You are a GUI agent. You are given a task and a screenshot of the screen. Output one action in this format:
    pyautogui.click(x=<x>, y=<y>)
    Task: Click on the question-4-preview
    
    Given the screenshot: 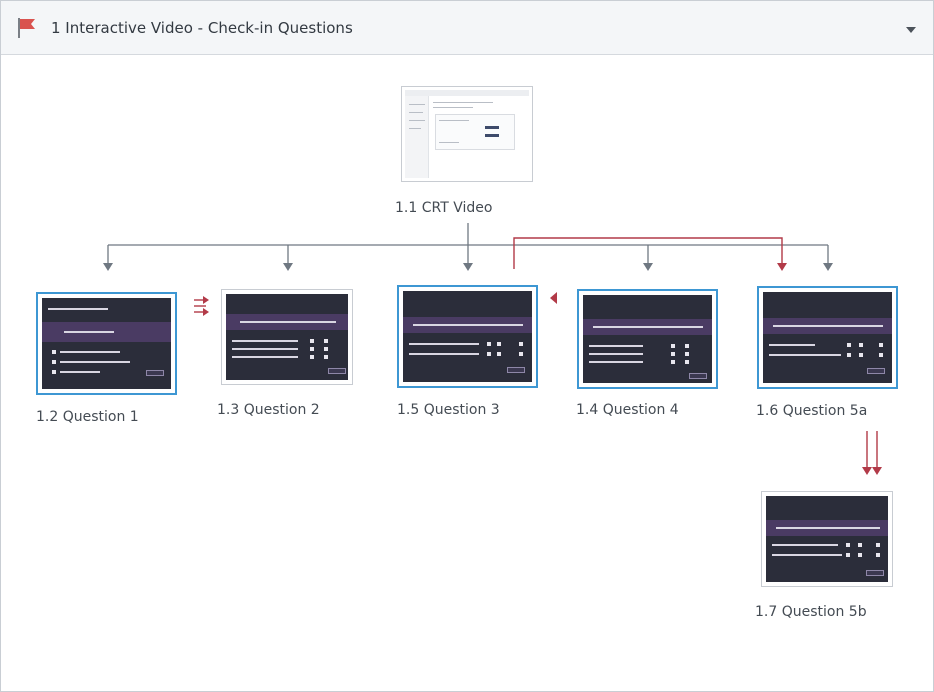 What is the action you would take?
    pyautogui.click(x=647, y=339)
    